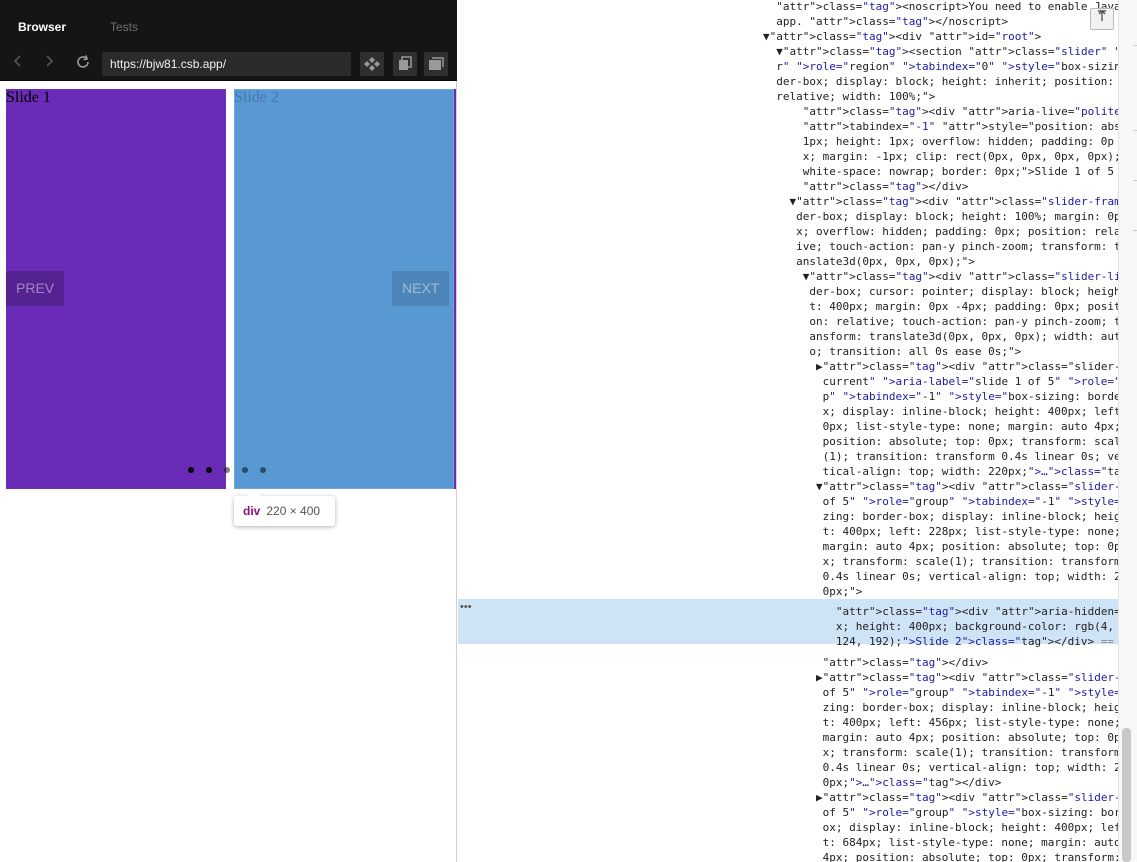 Image resolution: width=1137 pixels, height=862 pixels. Describe the element at coordinates (372, 64) in the screenshot. I see `preview-icon` at that location.